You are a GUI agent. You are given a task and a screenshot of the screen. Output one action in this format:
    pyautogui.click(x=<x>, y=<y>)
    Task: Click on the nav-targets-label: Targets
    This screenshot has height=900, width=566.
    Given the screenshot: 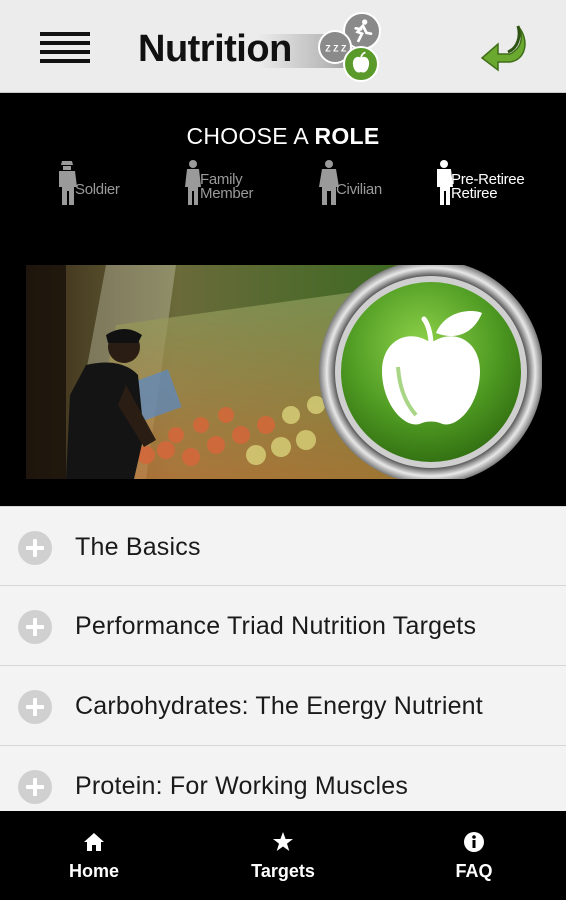 What is the action you would take?
    pyautogui.click(x=283, y=871)
    